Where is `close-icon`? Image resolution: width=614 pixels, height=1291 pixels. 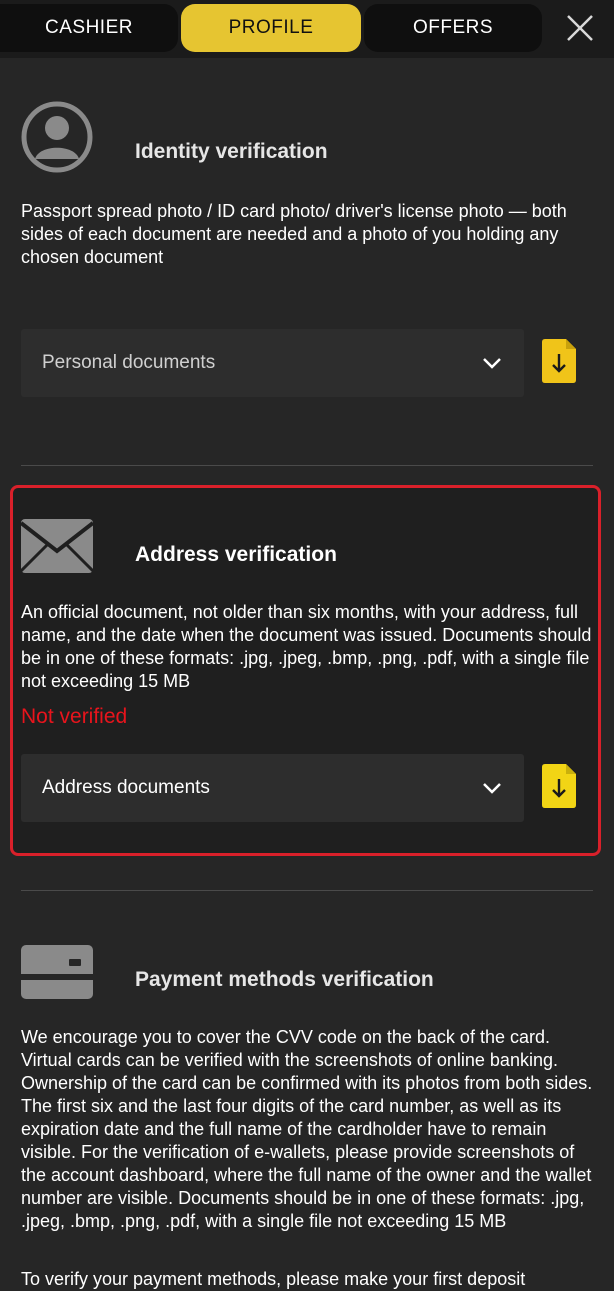
close-icon is located at coordinates (580, 28).